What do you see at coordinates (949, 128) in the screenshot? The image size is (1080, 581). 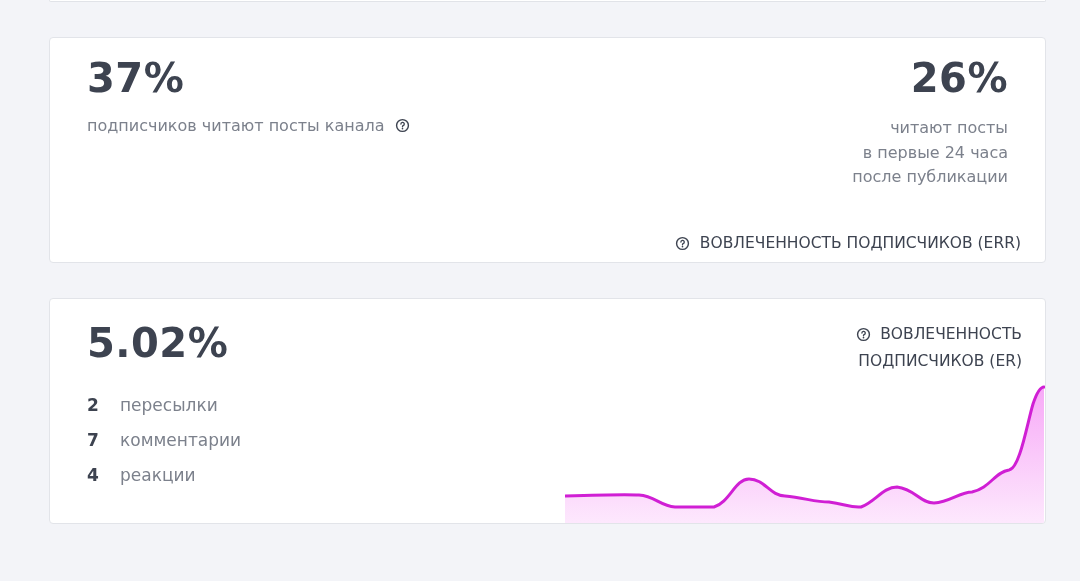 I see `day-caption-line: читают посты` at bounding box center [949, 128].